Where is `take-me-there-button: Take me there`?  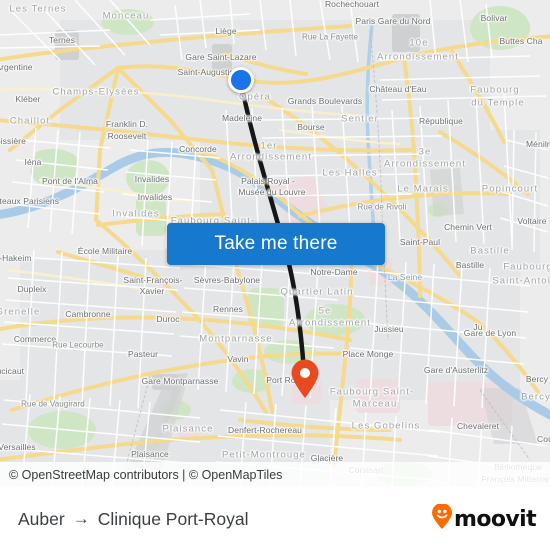
take-me-there-button: Take me there is located at coordinates (276, 244).